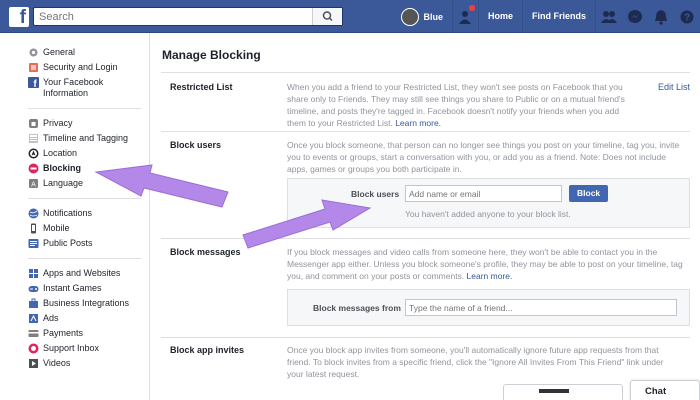 The height and width of the screenshot is (400, 700). Describe the element at coordinates (88, 67) in the screenshot. I see `sidebar-item-security-and-login: Security and Login` at that location.